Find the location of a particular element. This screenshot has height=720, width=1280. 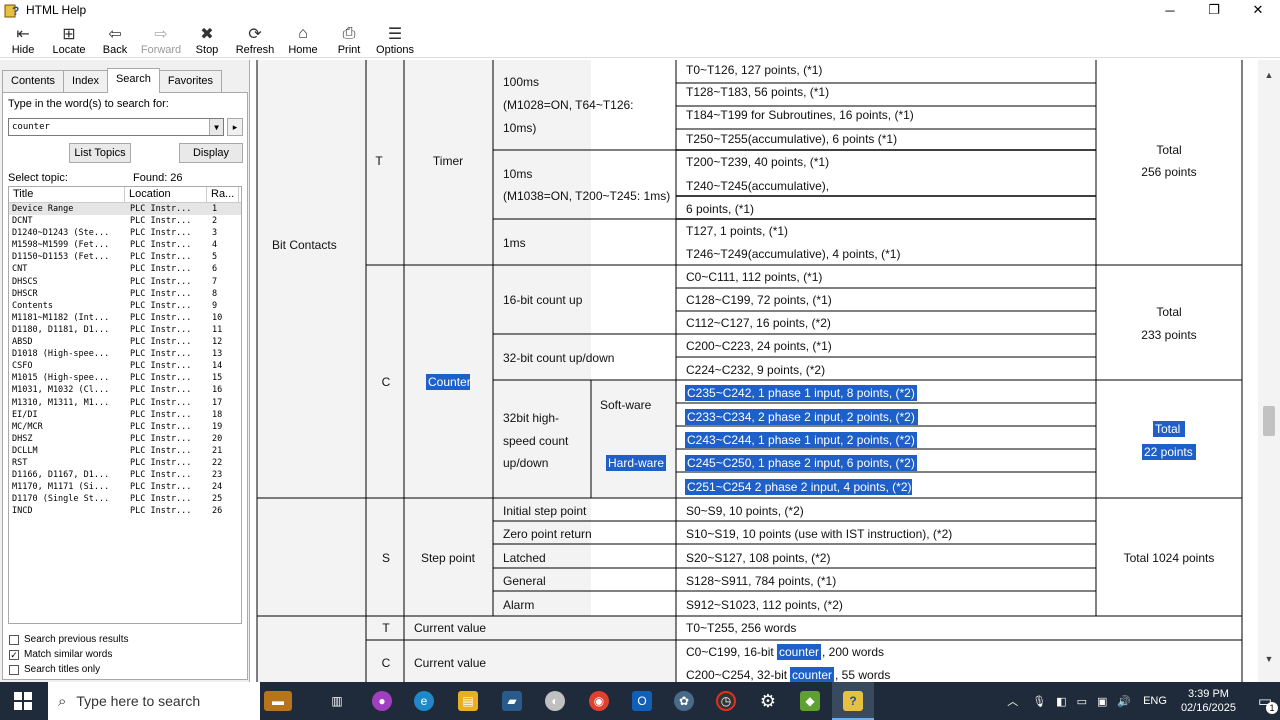

close-button: ✕ is located at coordinates (1258, 10).